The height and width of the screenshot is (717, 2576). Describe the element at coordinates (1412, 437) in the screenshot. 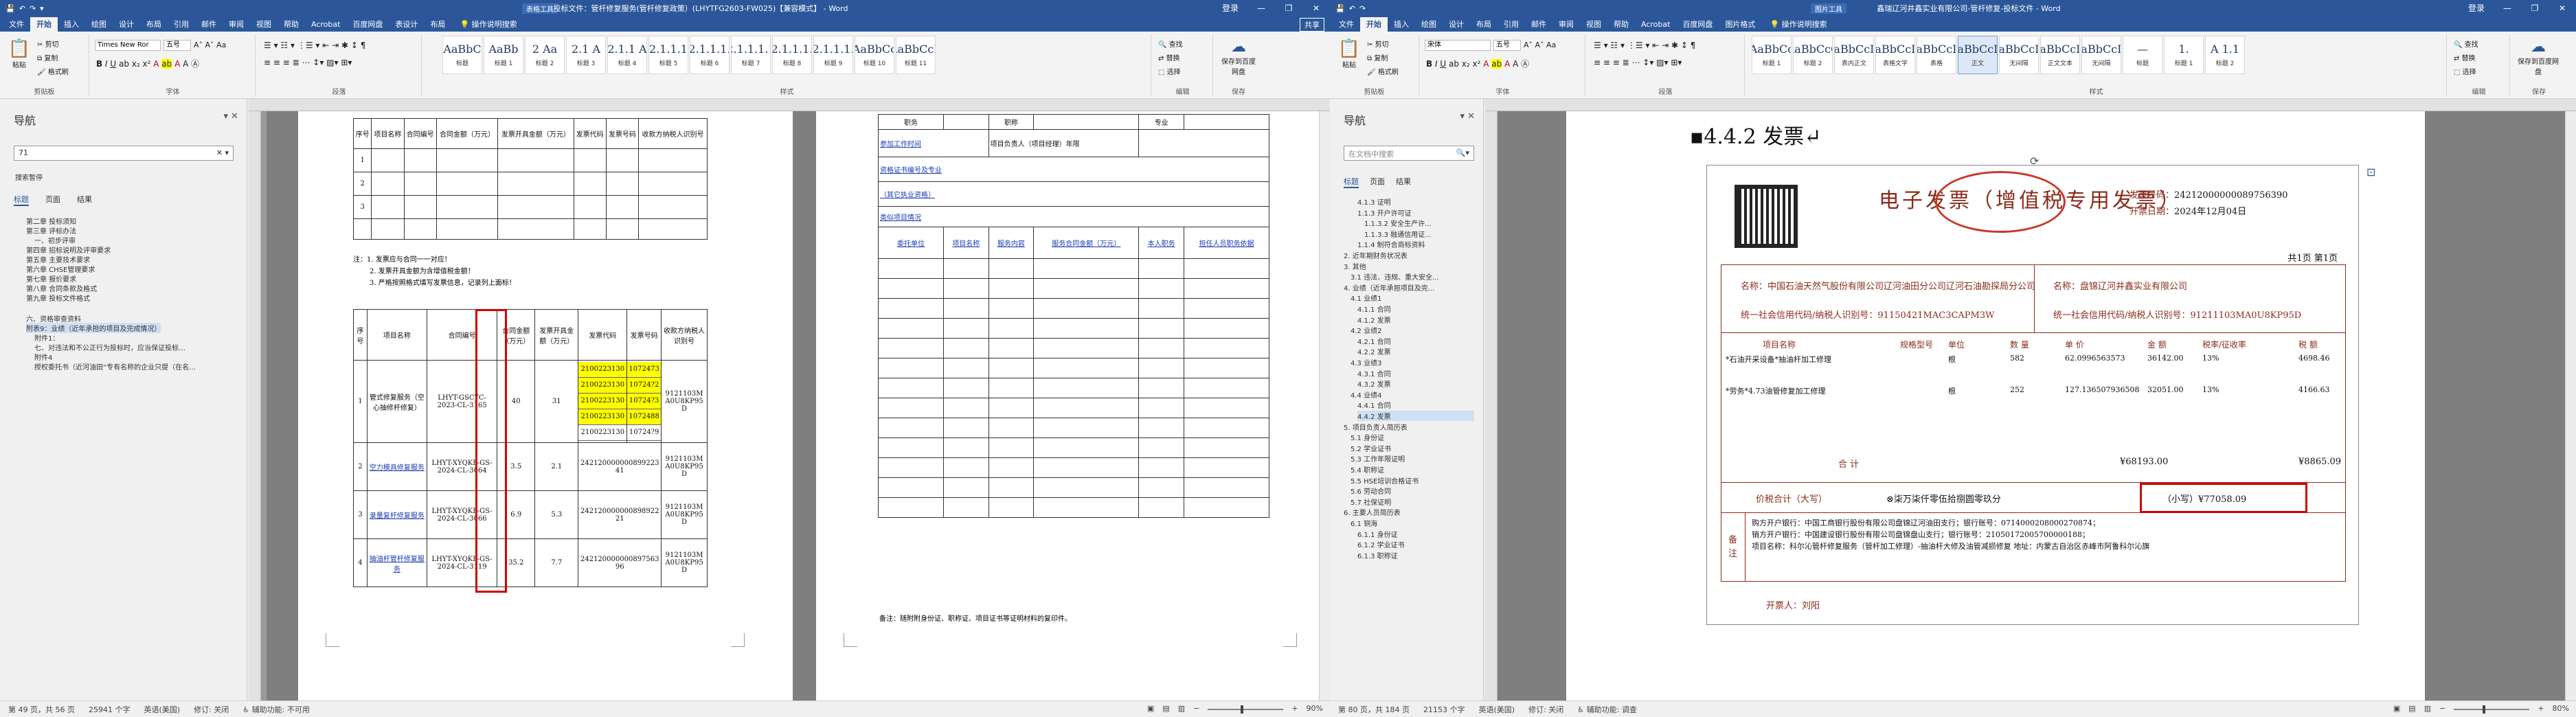

I see `nav-heading-item: 5.1 身份证` at that location.